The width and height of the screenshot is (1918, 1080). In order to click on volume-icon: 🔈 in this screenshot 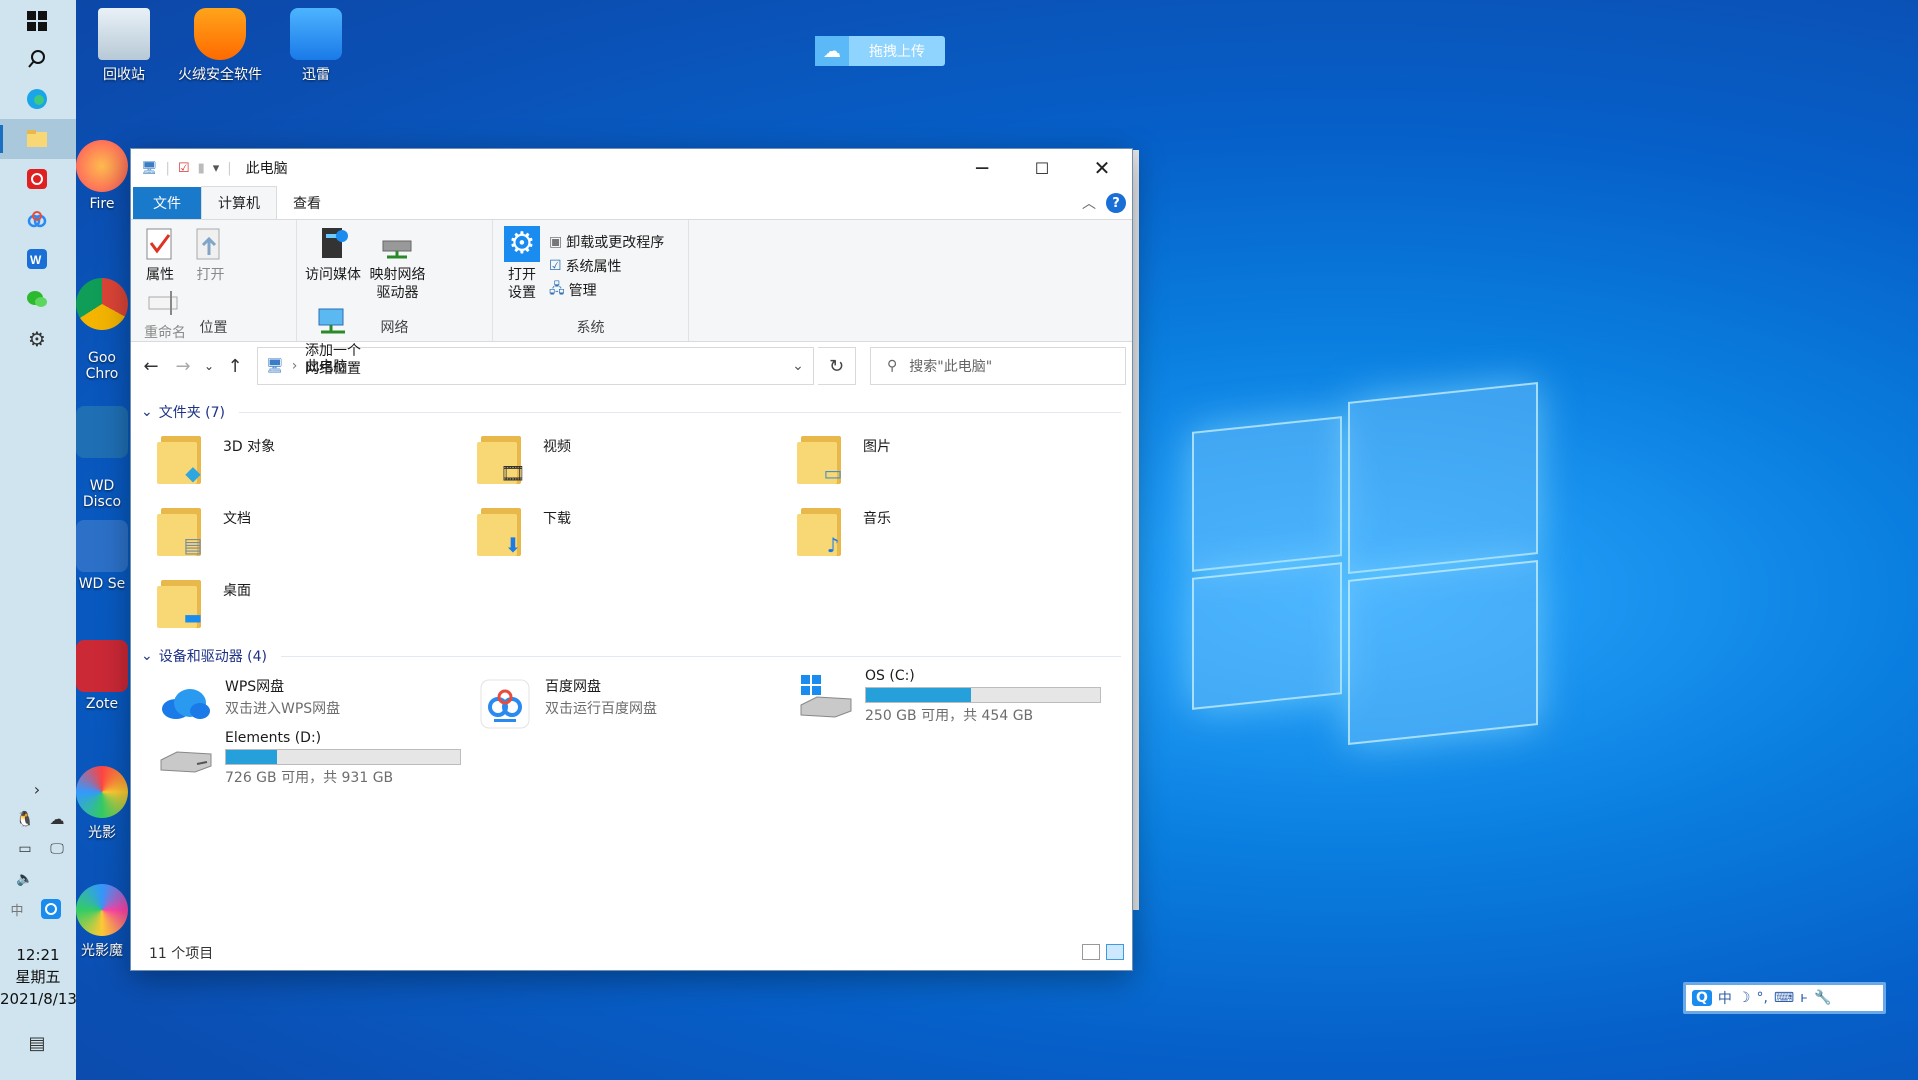, I will do `click(25, 879)`.